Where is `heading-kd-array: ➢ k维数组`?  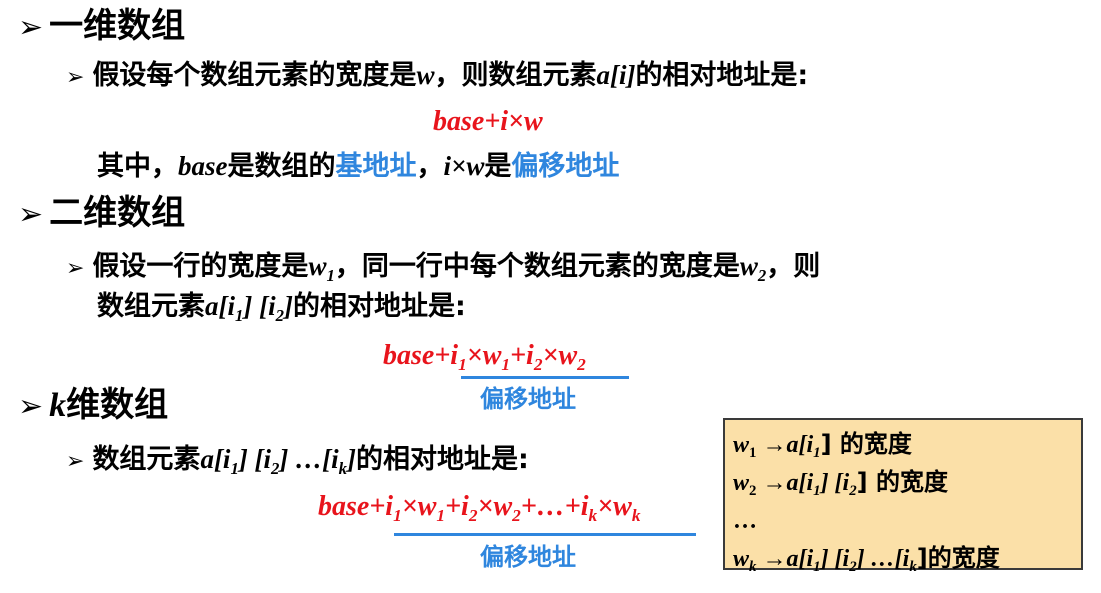 heading-kd-array: ➢ k维数组 is located at coordinates (93, 406).